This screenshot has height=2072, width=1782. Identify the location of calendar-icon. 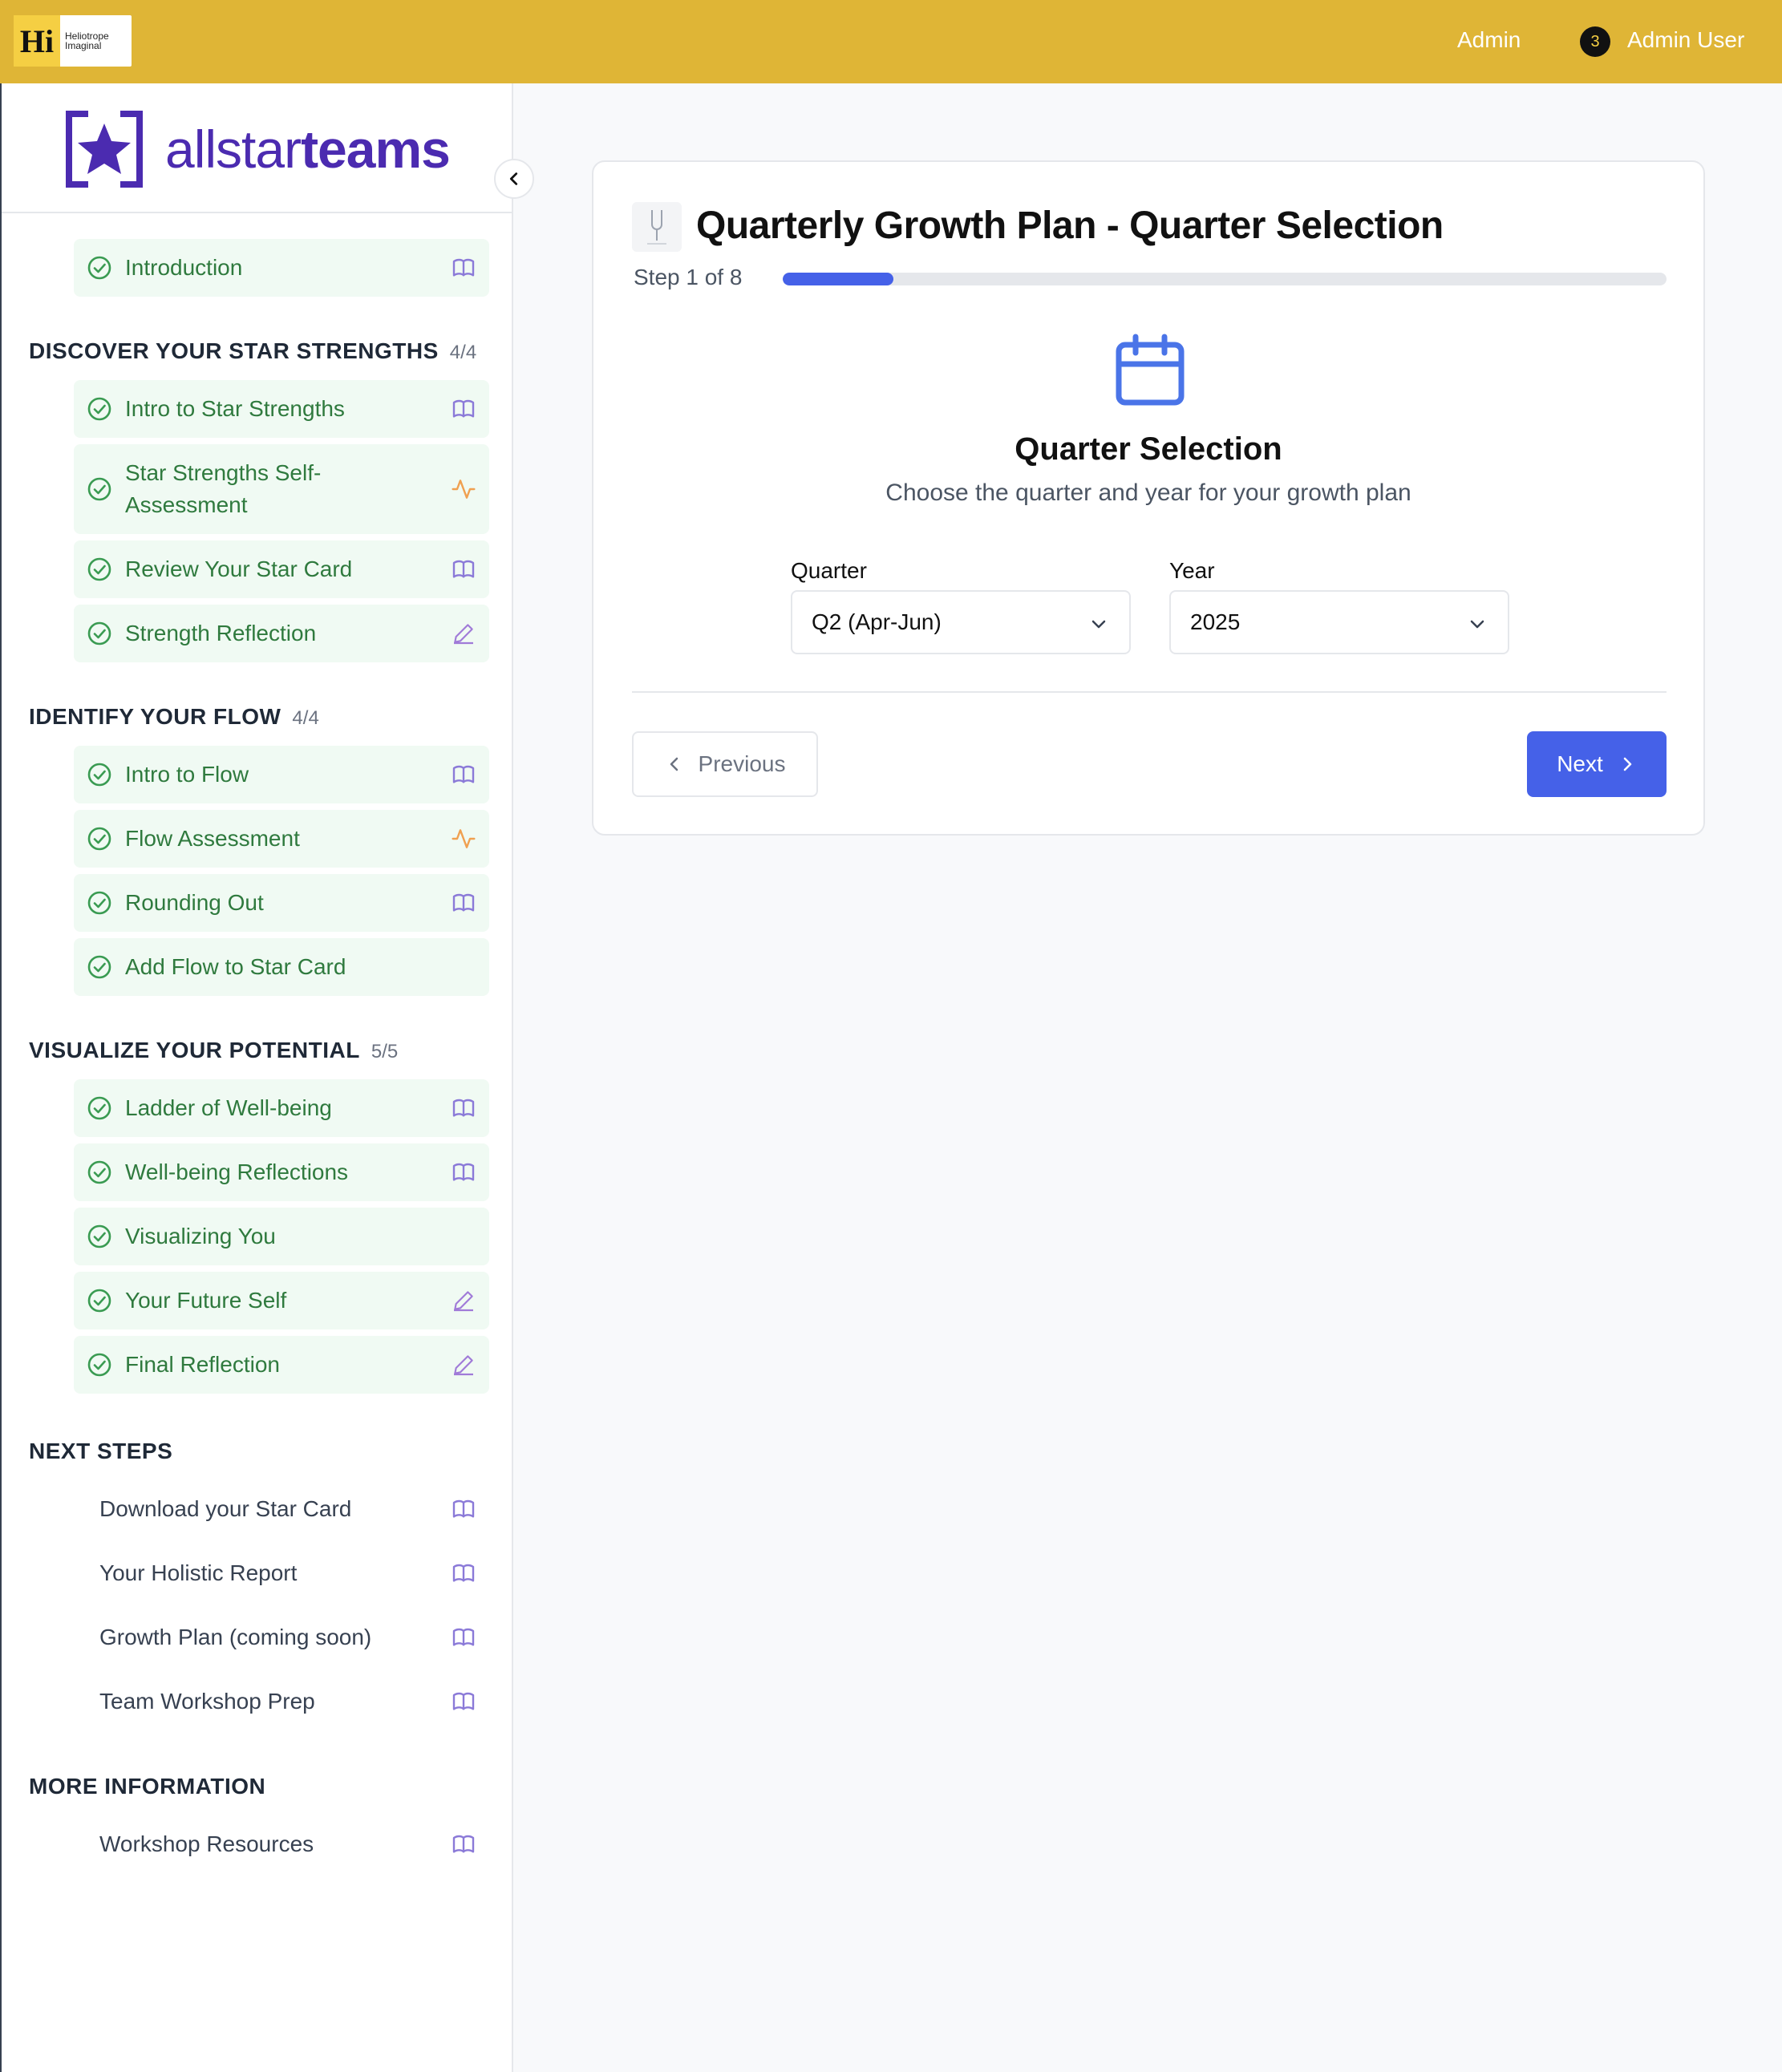
(1150, 370).